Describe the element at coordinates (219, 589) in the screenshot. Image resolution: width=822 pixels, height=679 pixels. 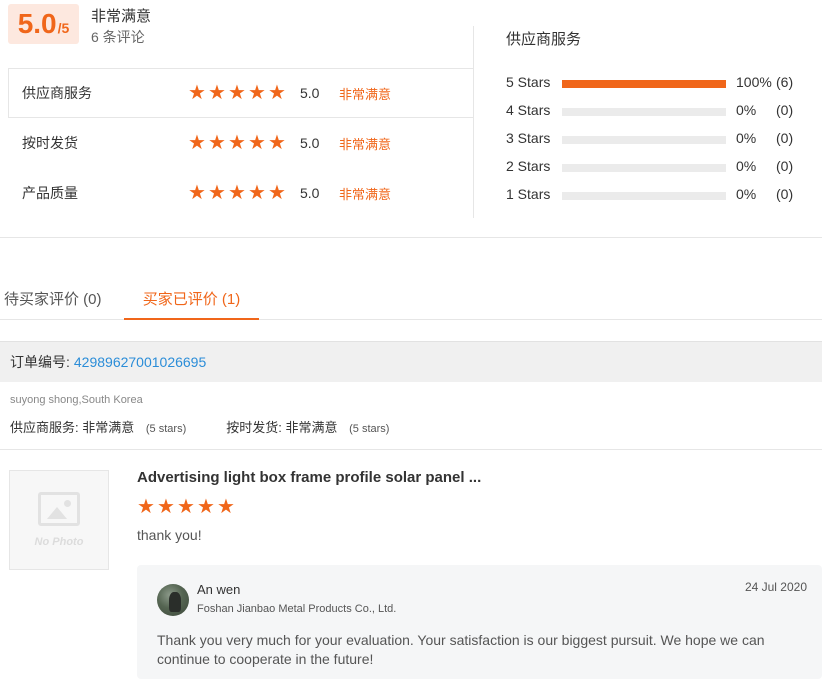
I see `reply-author-name: An wen` at that location.